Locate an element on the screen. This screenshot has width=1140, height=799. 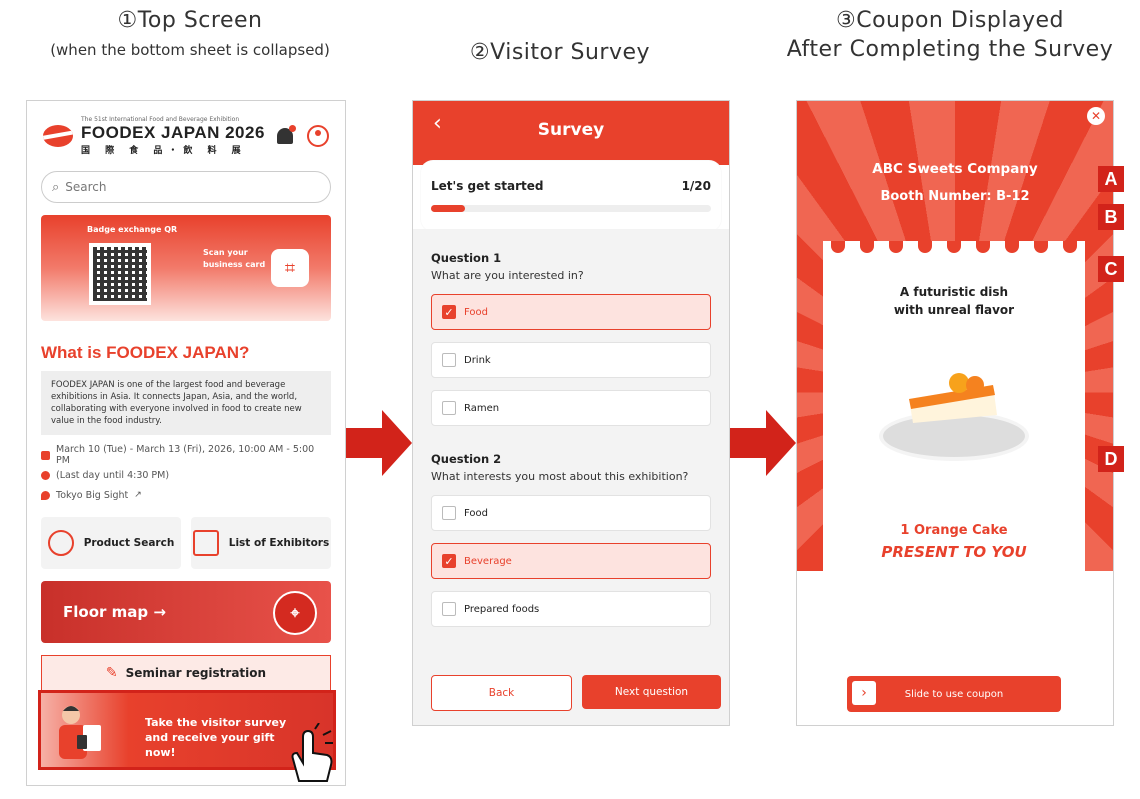
about-heading: What is FOODEX JAPAN? is located at coordinates (145, 352).